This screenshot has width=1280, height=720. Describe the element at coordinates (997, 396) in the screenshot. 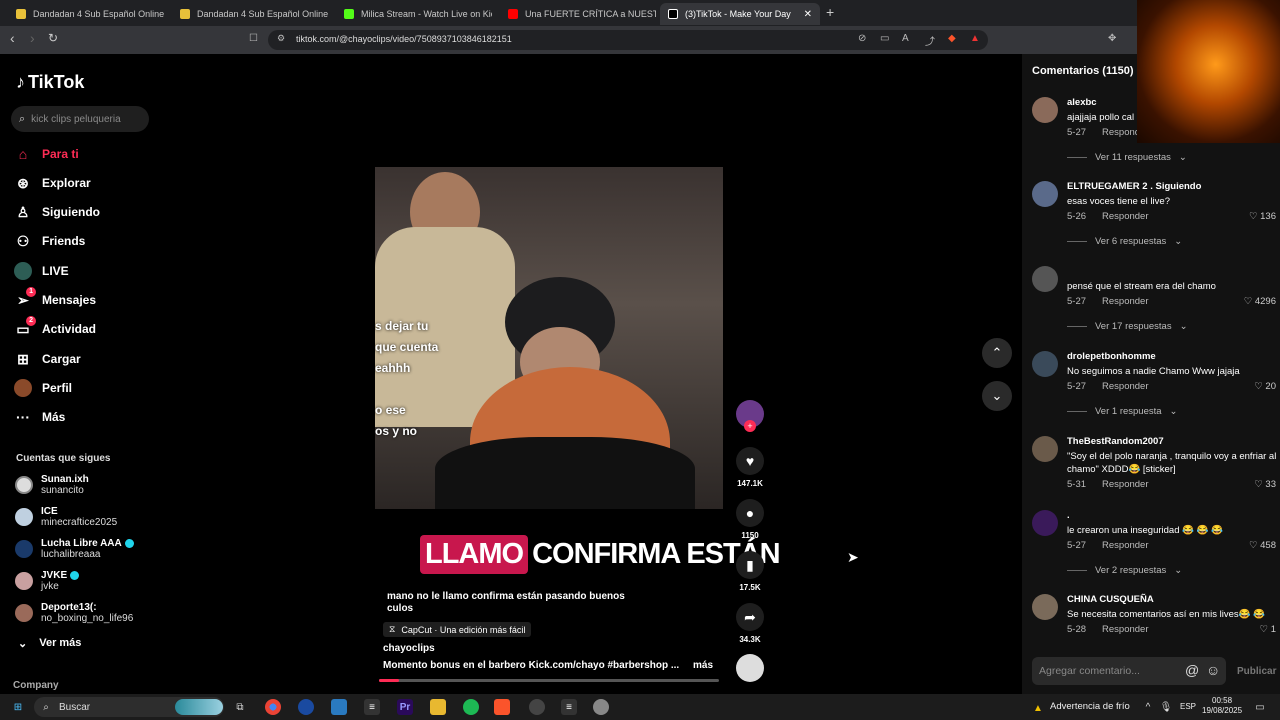

I see `next-video-button: ⌄` at that location.